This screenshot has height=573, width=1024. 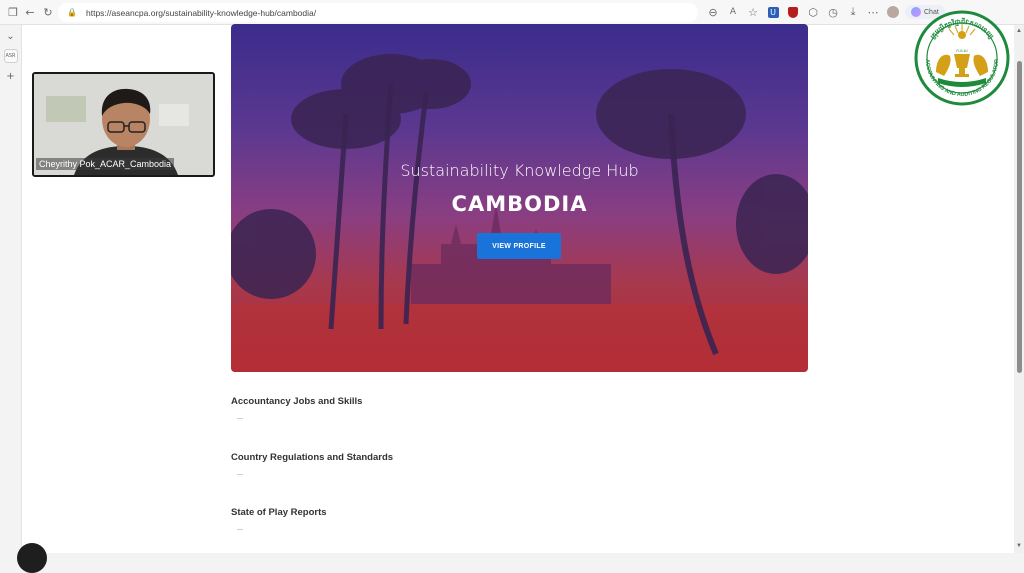 What do you see at coordinates (873, 12) in the screenshot?
I see `more-icon: ⋯` at bounding box center [873, 12].